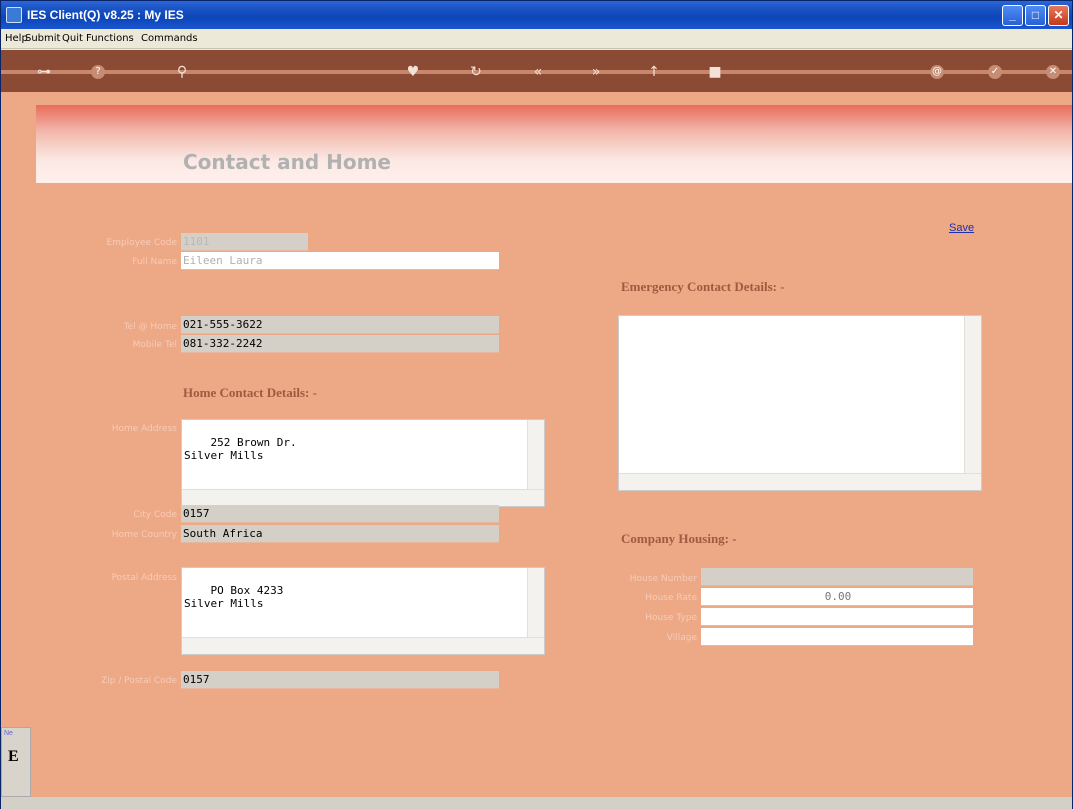  What do you see at coordinates (937, 72) in the screenshot?
I see `email-icon: @` at bounding box center [937, 72].